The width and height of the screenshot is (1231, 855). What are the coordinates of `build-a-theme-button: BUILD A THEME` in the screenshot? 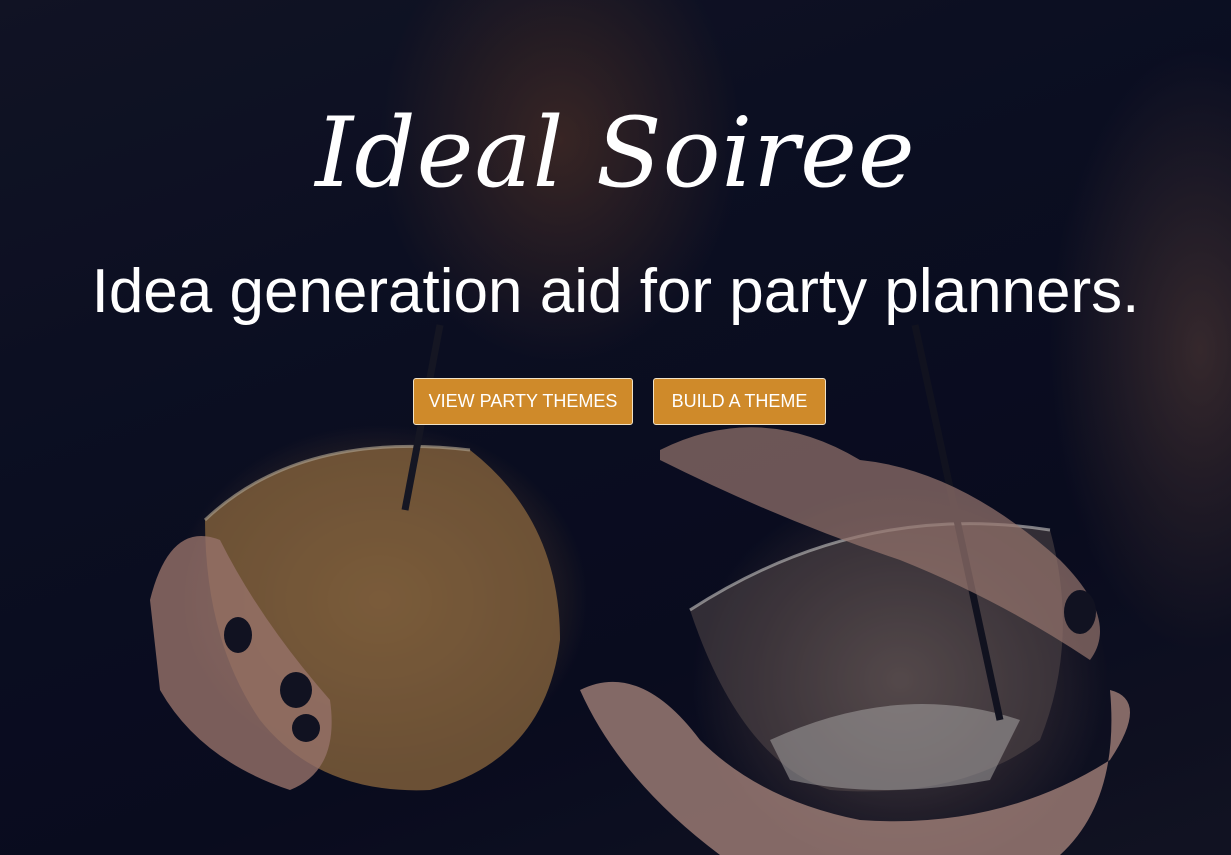 It's located at (739, 401).